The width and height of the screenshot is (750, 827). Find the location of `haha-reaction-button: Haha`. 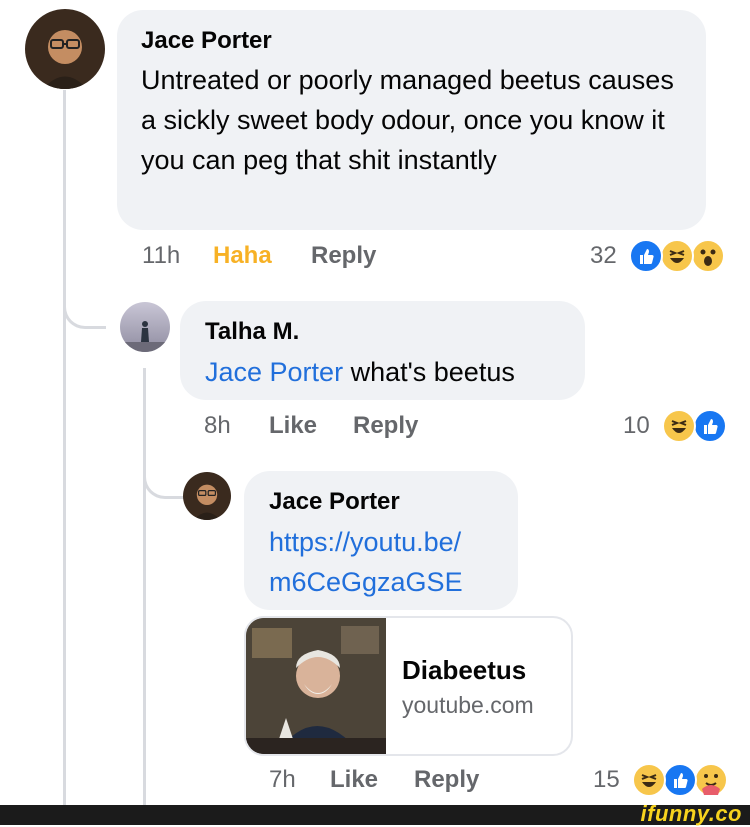

haha-reaction-button: Haha is located at coordinates (242, 256).